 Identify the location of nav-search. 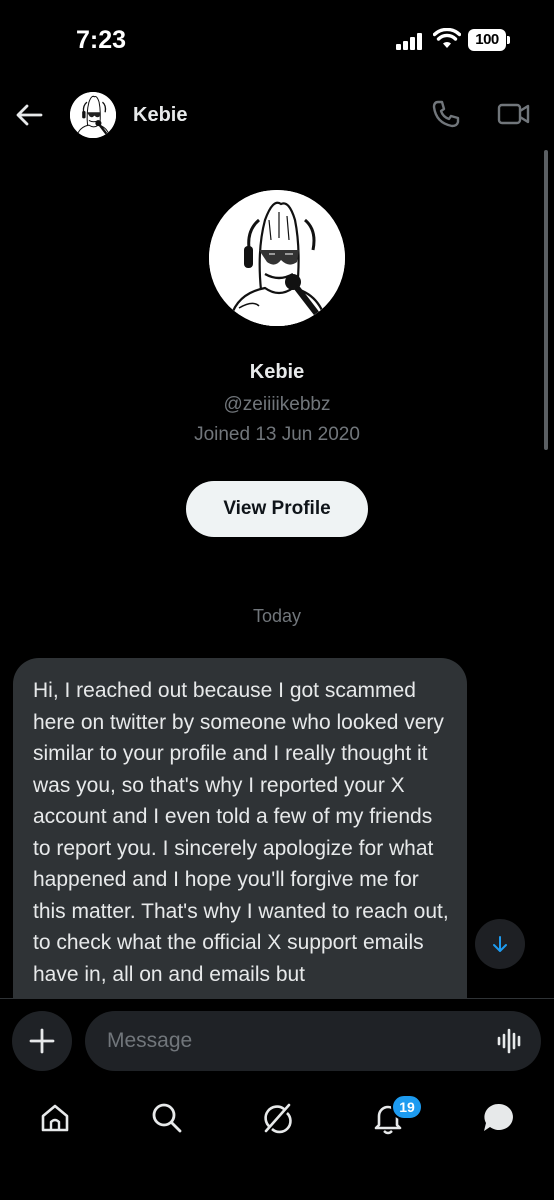
(167, 1118).